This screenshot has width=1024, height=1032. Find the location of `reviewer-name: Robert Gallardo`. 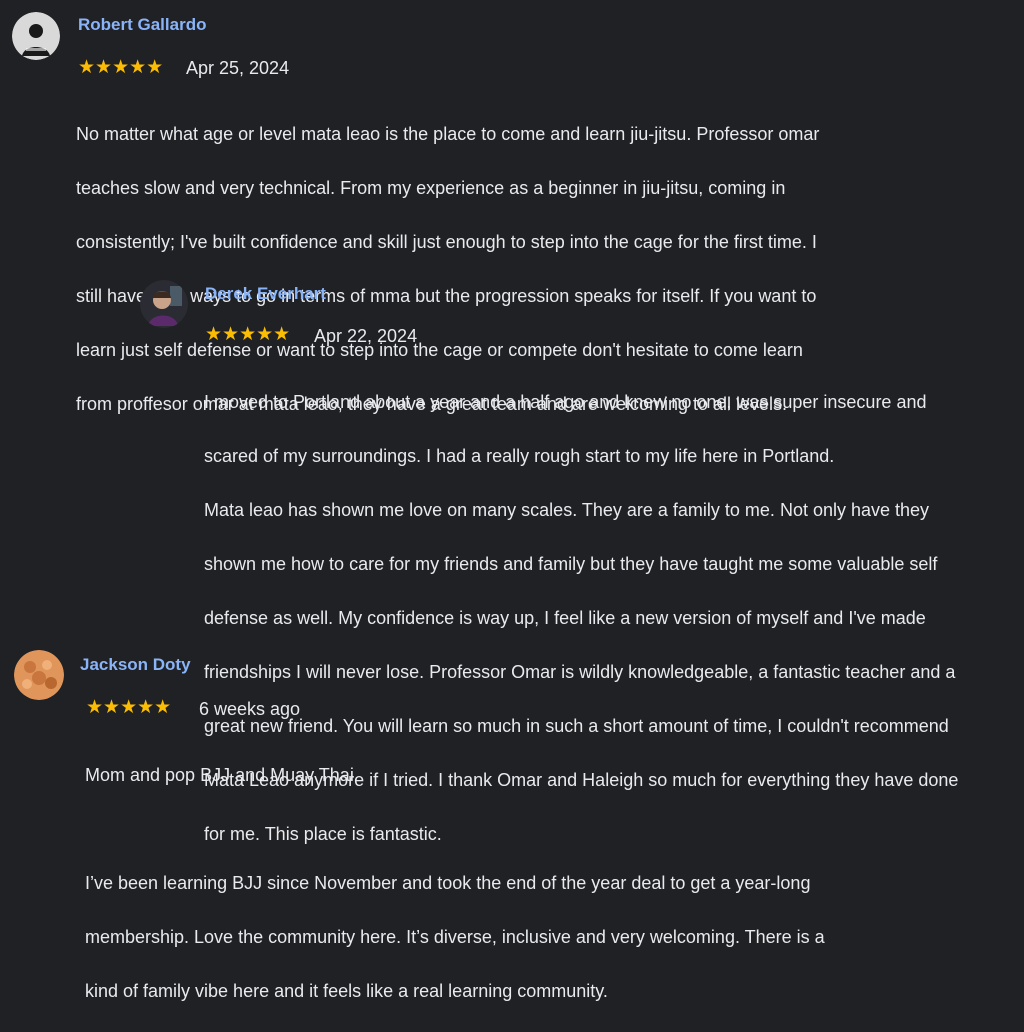

reviewer-name: Robert Gallardo is located at coordinates (142, 25).